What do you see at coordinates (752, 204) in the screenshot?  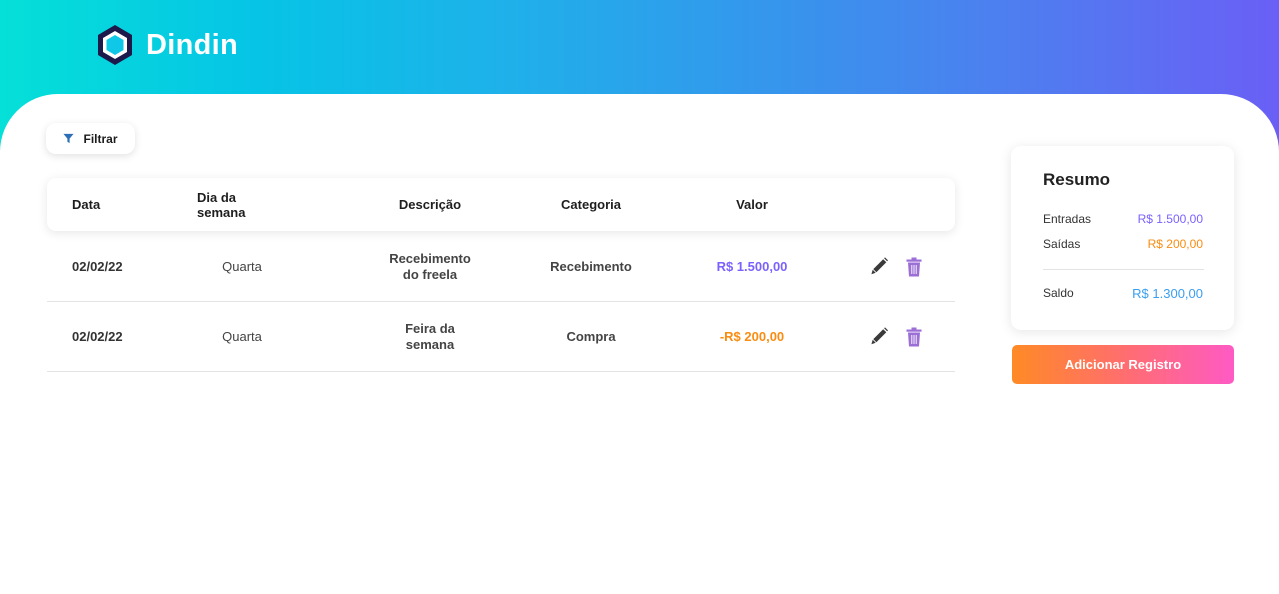 I see `header-value: Valor` at bounding box center [752, 204].